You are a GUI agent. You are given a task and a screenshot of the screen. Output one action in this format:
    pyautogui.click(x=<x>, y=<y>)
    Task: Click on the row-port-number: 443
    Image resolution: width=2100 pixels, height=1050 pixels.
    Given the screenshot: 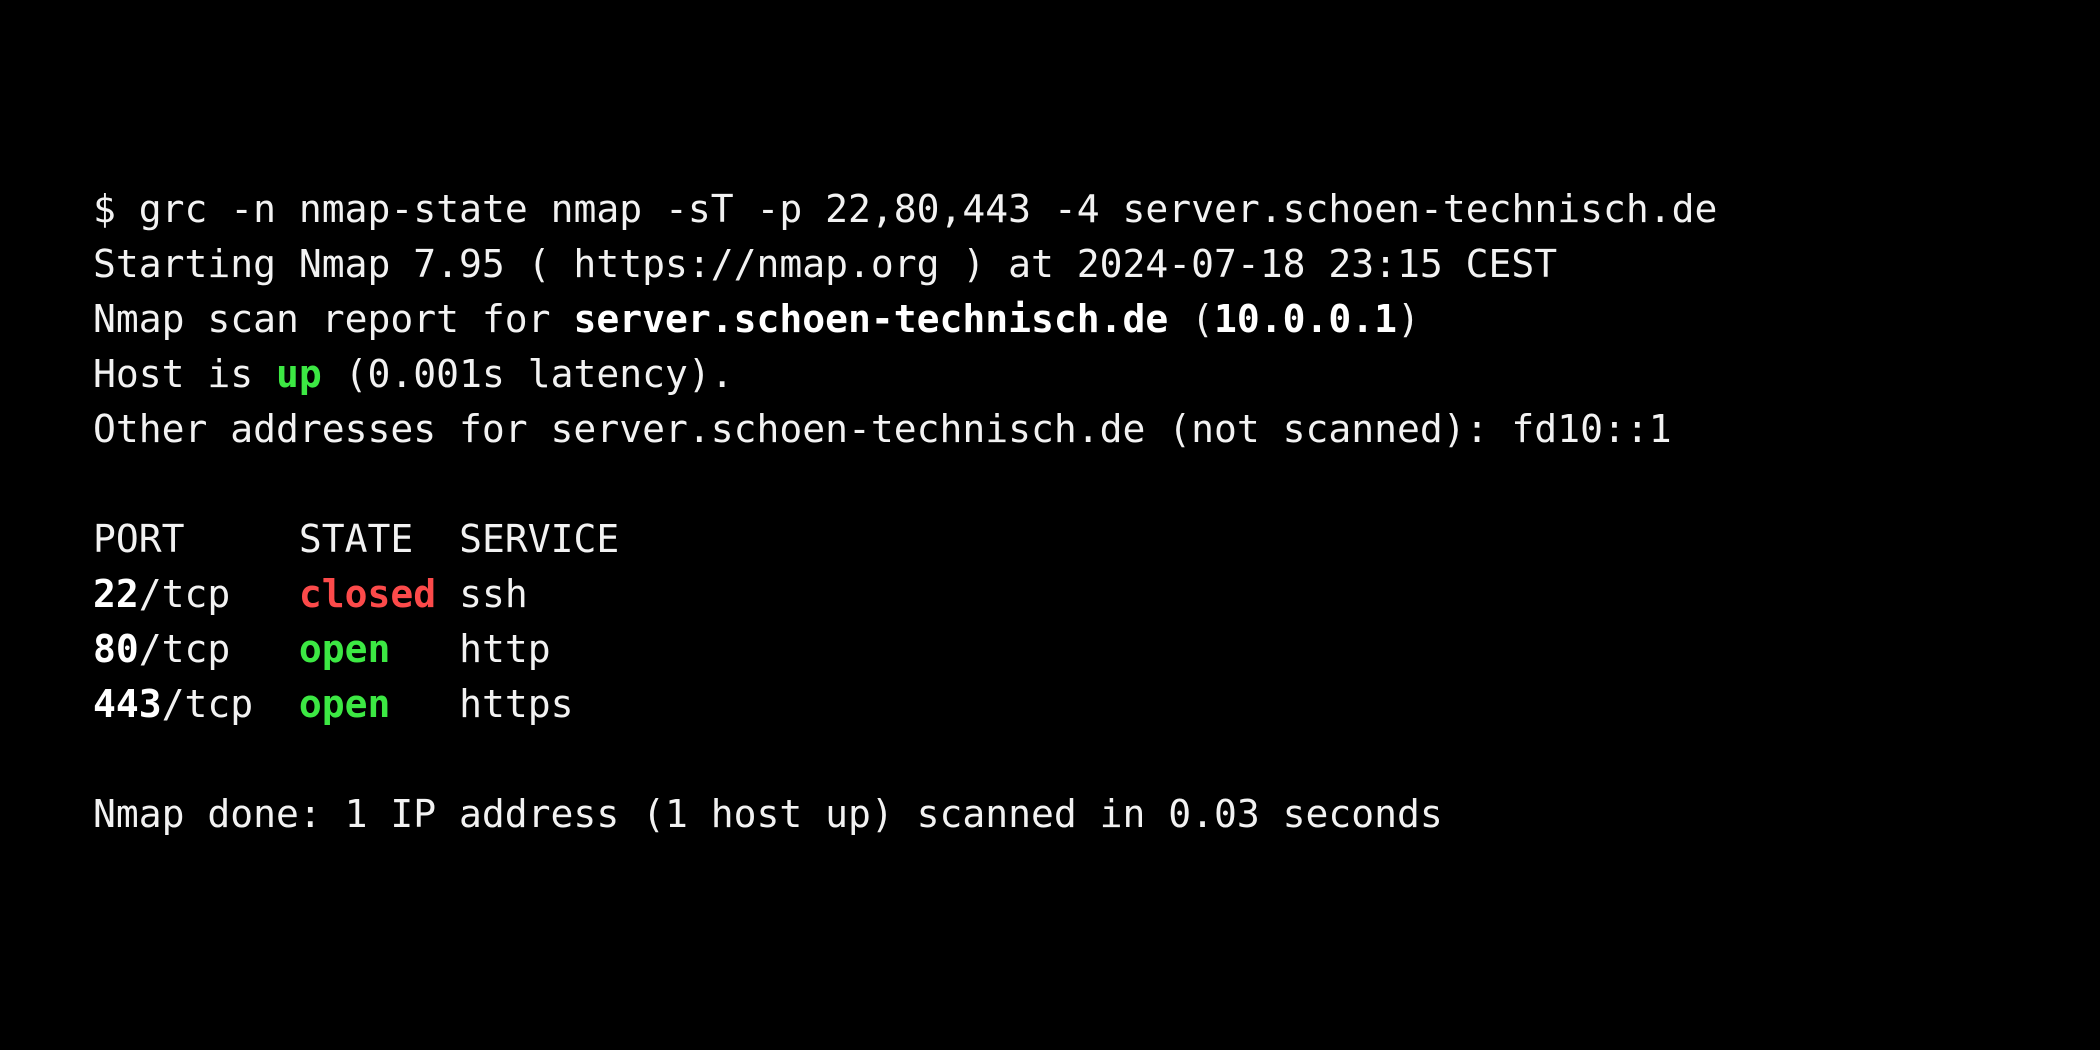 What is the action you would take?
    pyautogui.click(x=127, y=704)
    